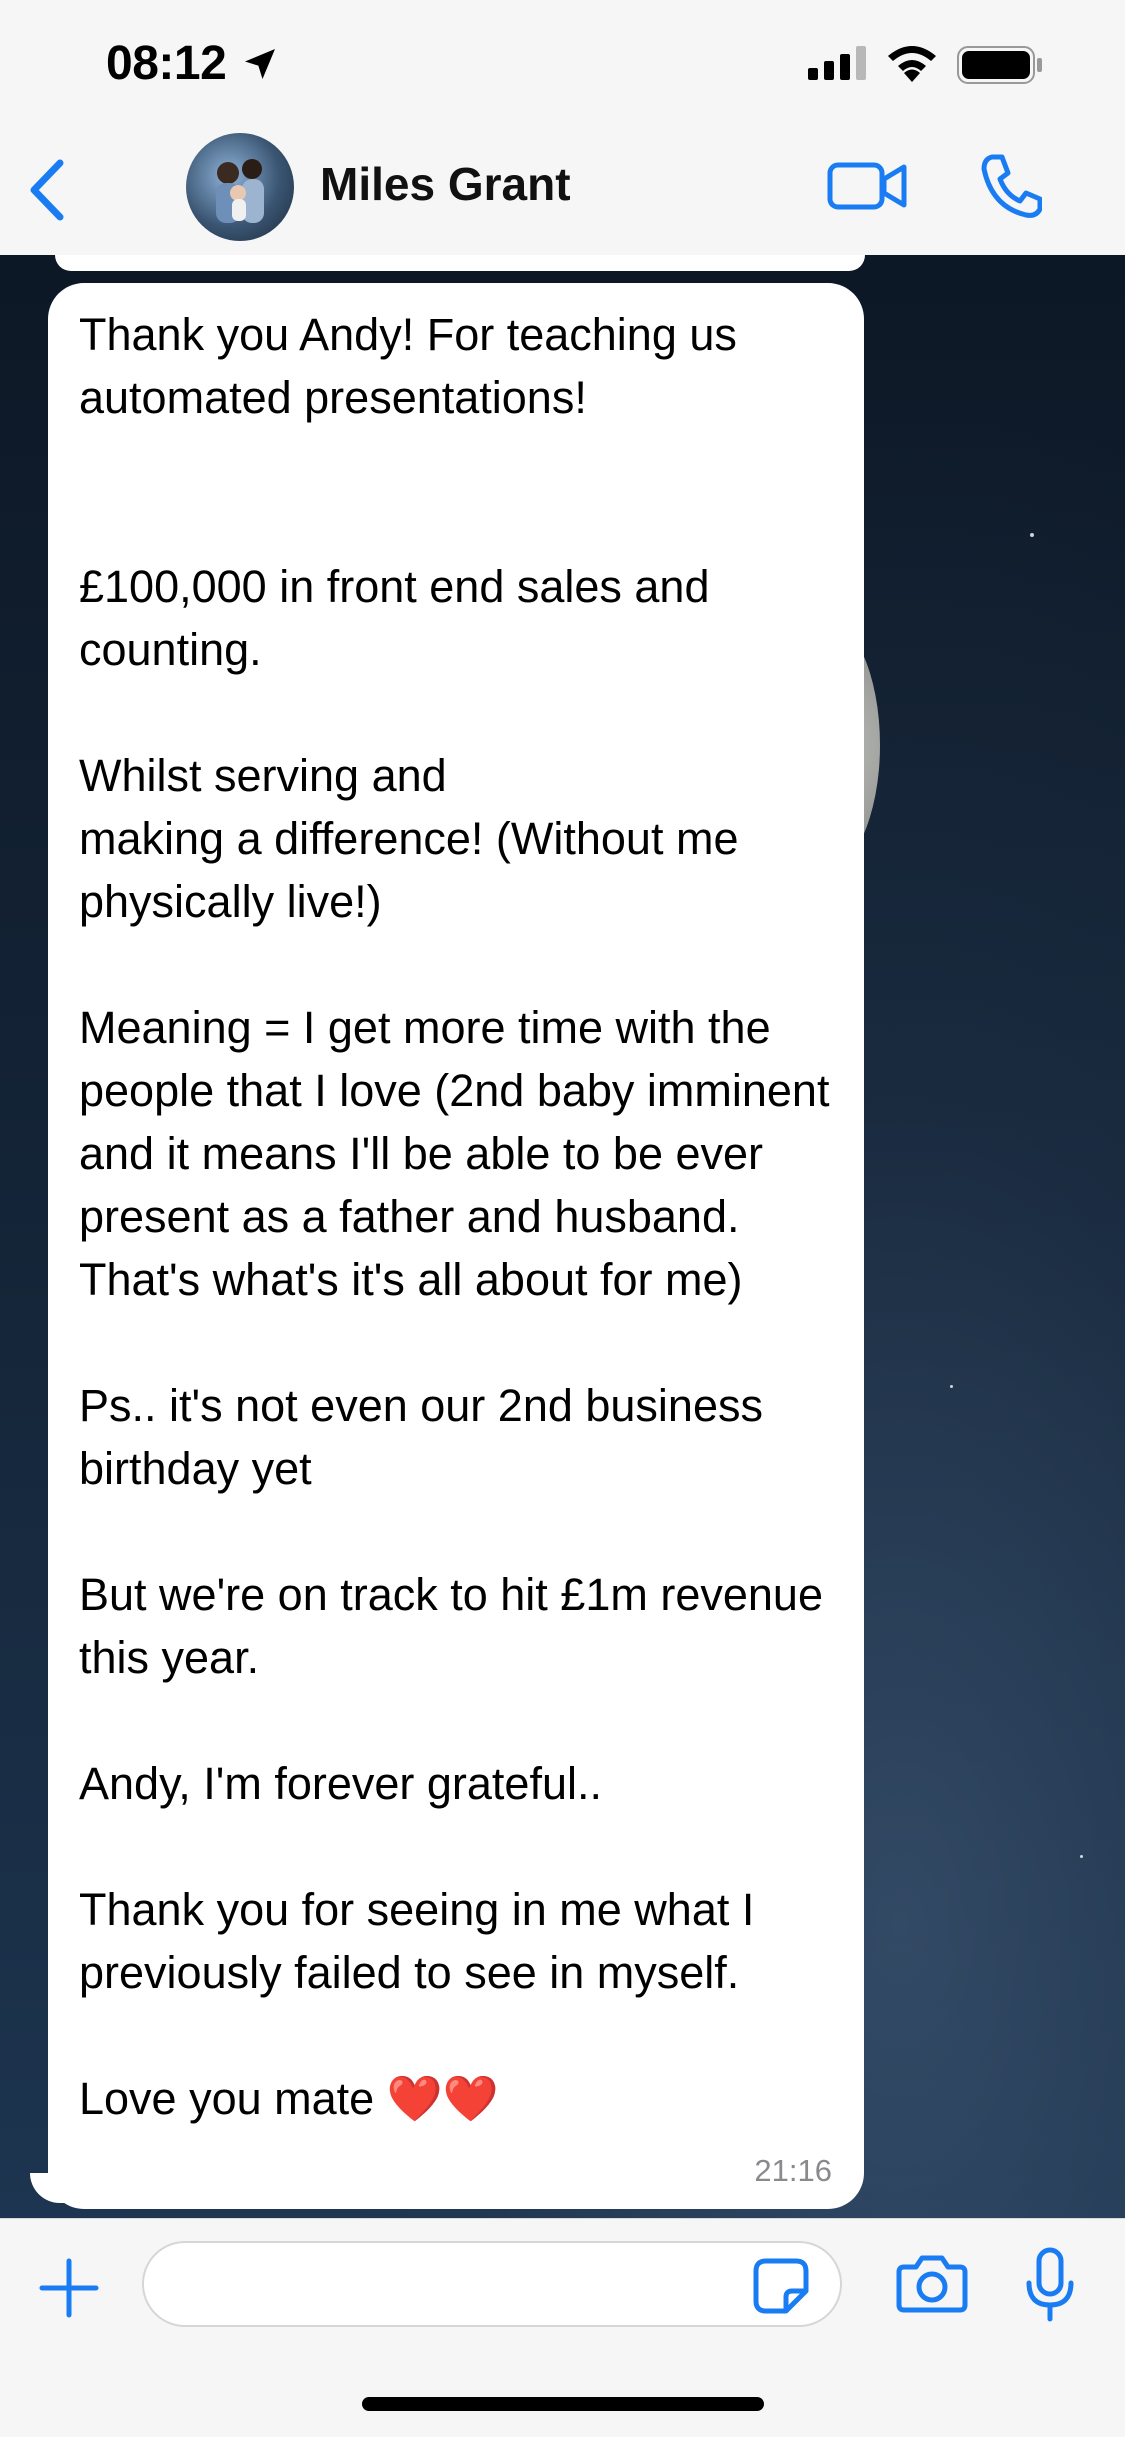 The height and width of the screenshot is (2437, 1125). What do you see at coordinates (562, 62) in the screenshot?
I see `status-bar: 08:12` at bounding box center [562, 62].